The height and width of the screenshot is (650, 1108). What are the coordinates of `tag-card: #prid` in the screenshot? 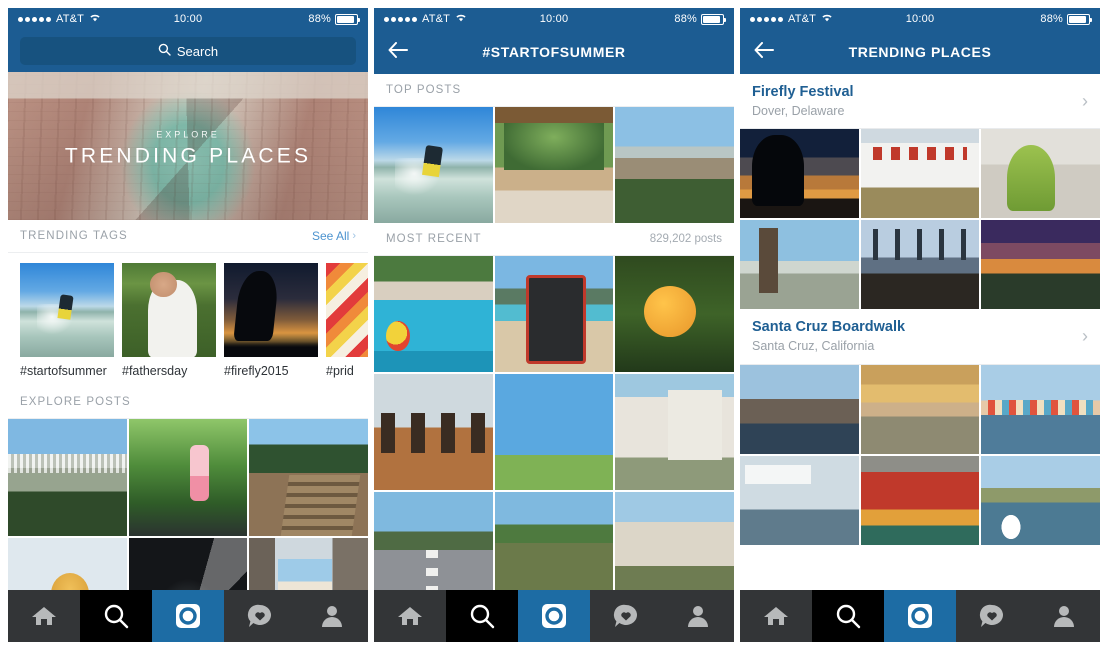 It's located at (347, 320).